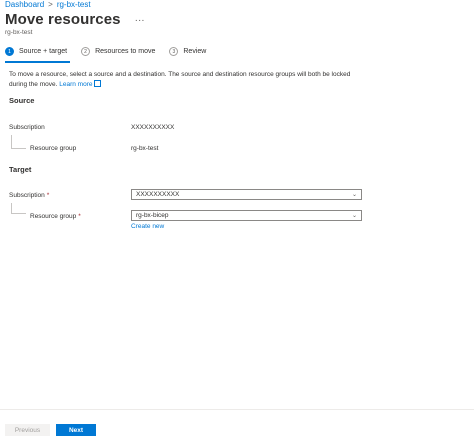  I want to click on page-title: Move resources, so click(63, 19).